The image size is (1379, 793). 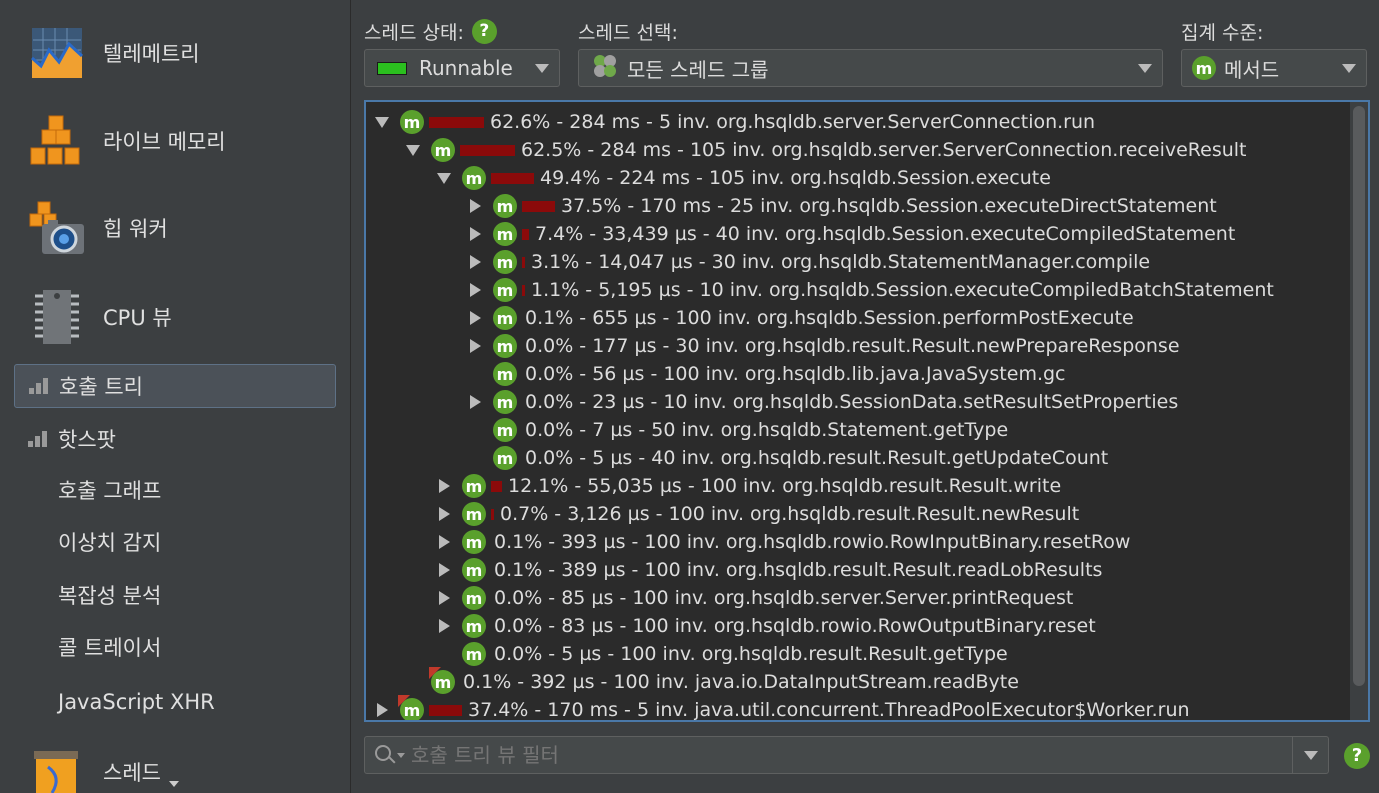 I want to click on thread-select-dropdown: 모든 스레드 그룹, so click(x=870, y=68).